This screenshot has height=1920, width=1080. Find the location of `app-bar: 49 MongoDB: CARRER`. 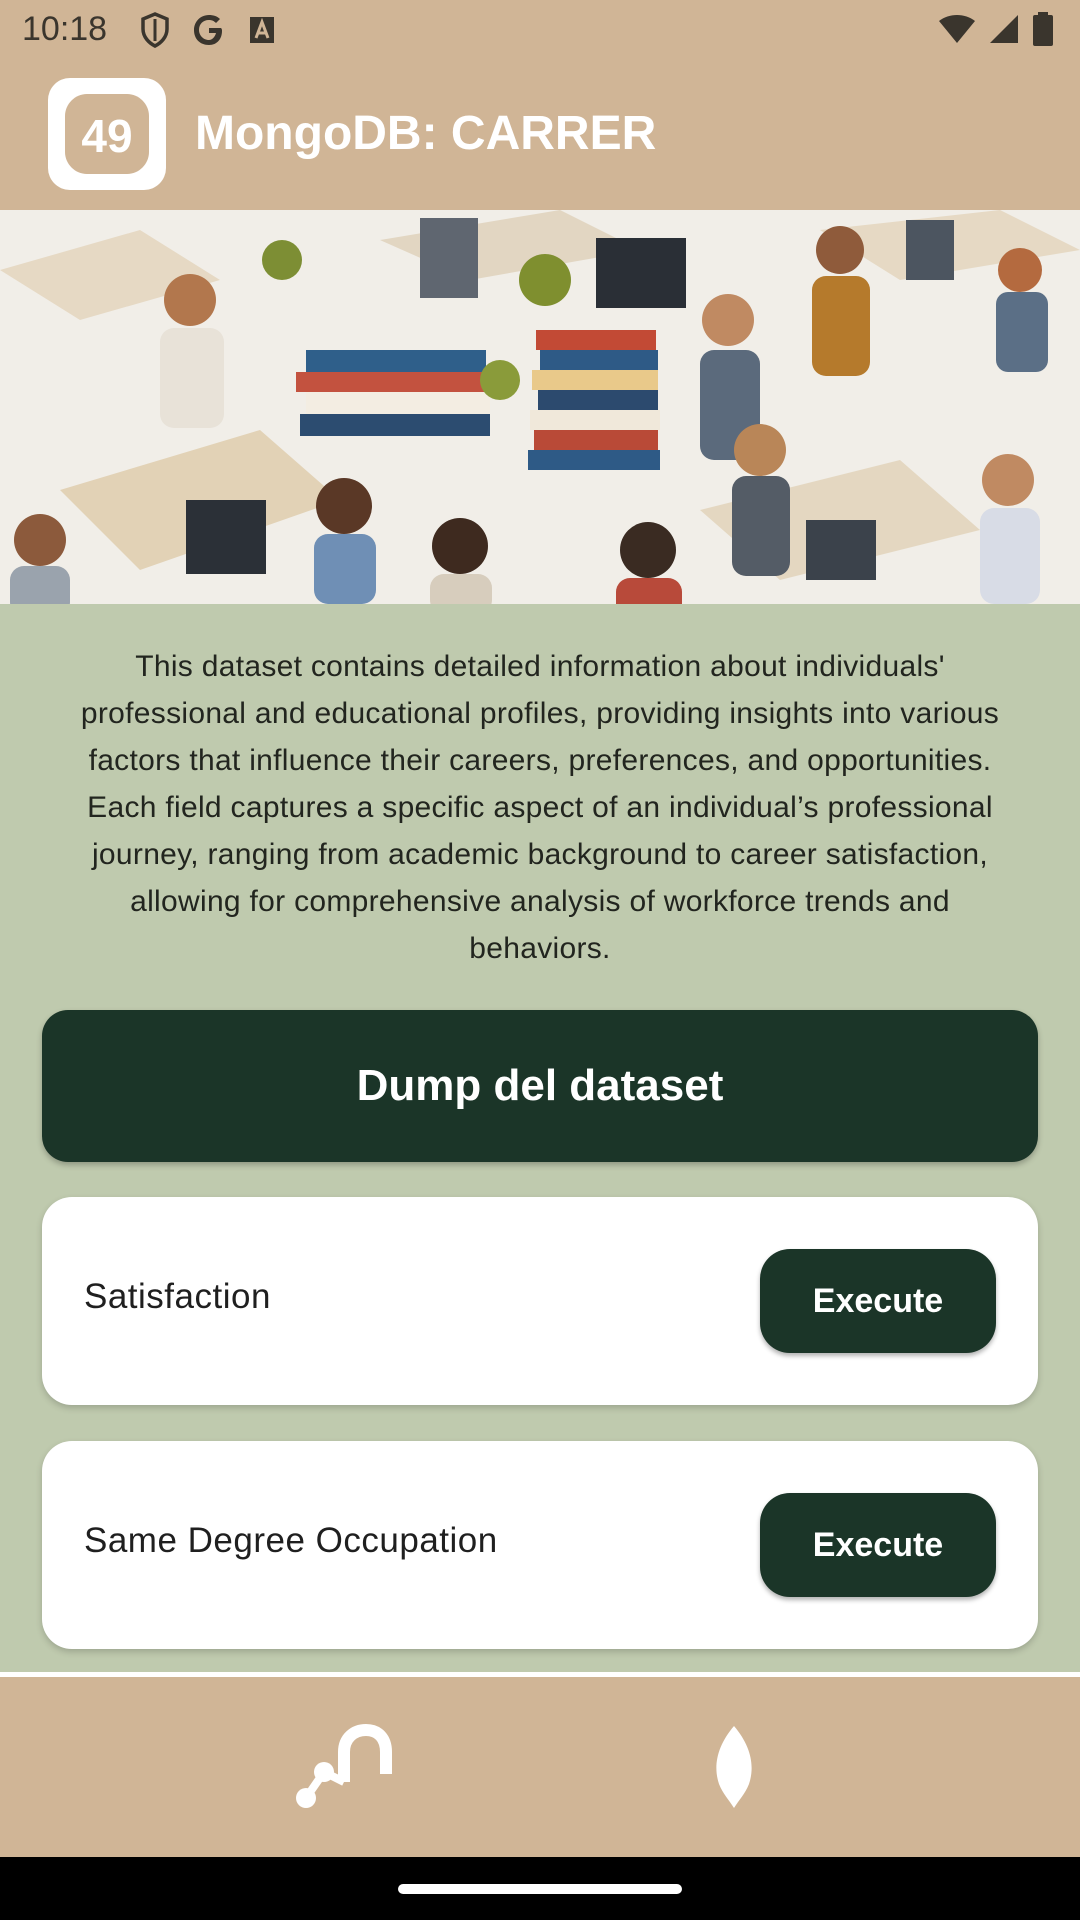

app-bar: 49 MongoDB: CARRER is located at coordinates (540, 136).